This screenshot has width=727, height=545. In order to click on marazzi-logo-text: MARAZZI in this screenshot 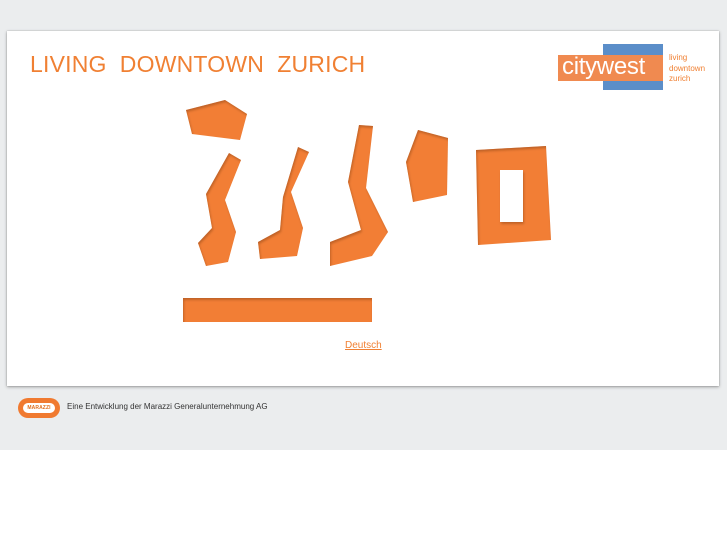, I will do `click(39, 408)`.